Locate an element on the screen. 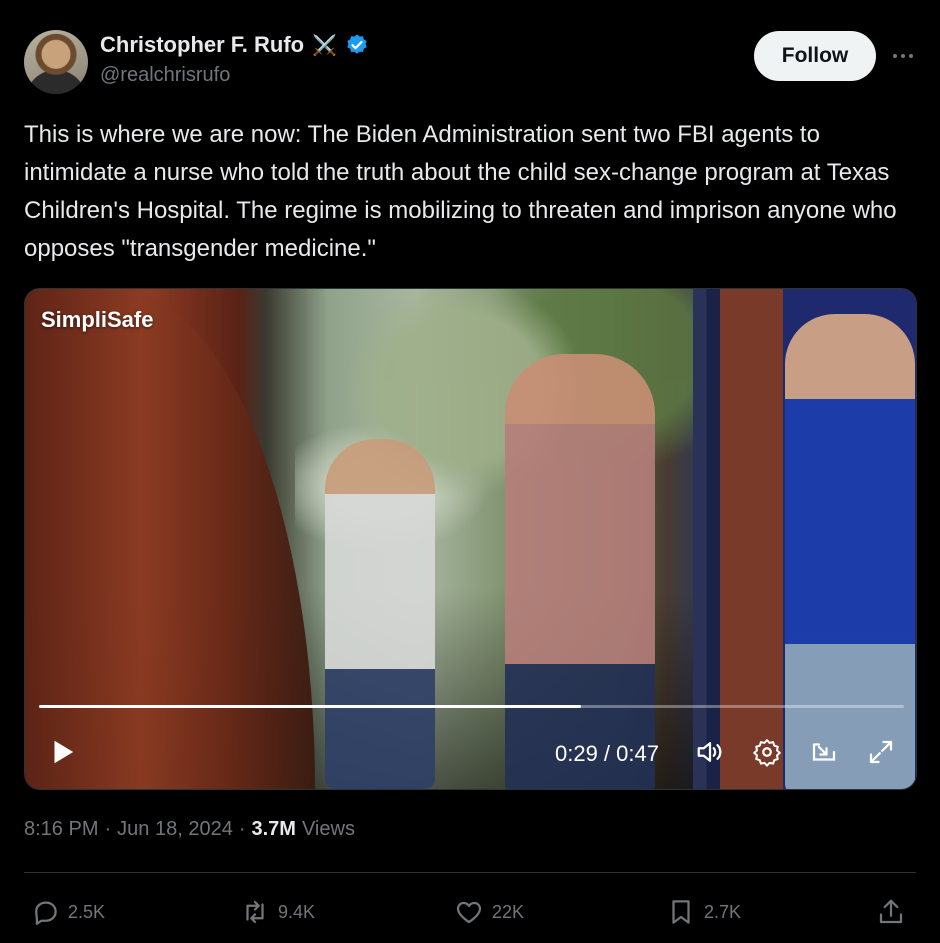  video-controls: 0:29 / 0:47 is located at coordinates (470, 754).